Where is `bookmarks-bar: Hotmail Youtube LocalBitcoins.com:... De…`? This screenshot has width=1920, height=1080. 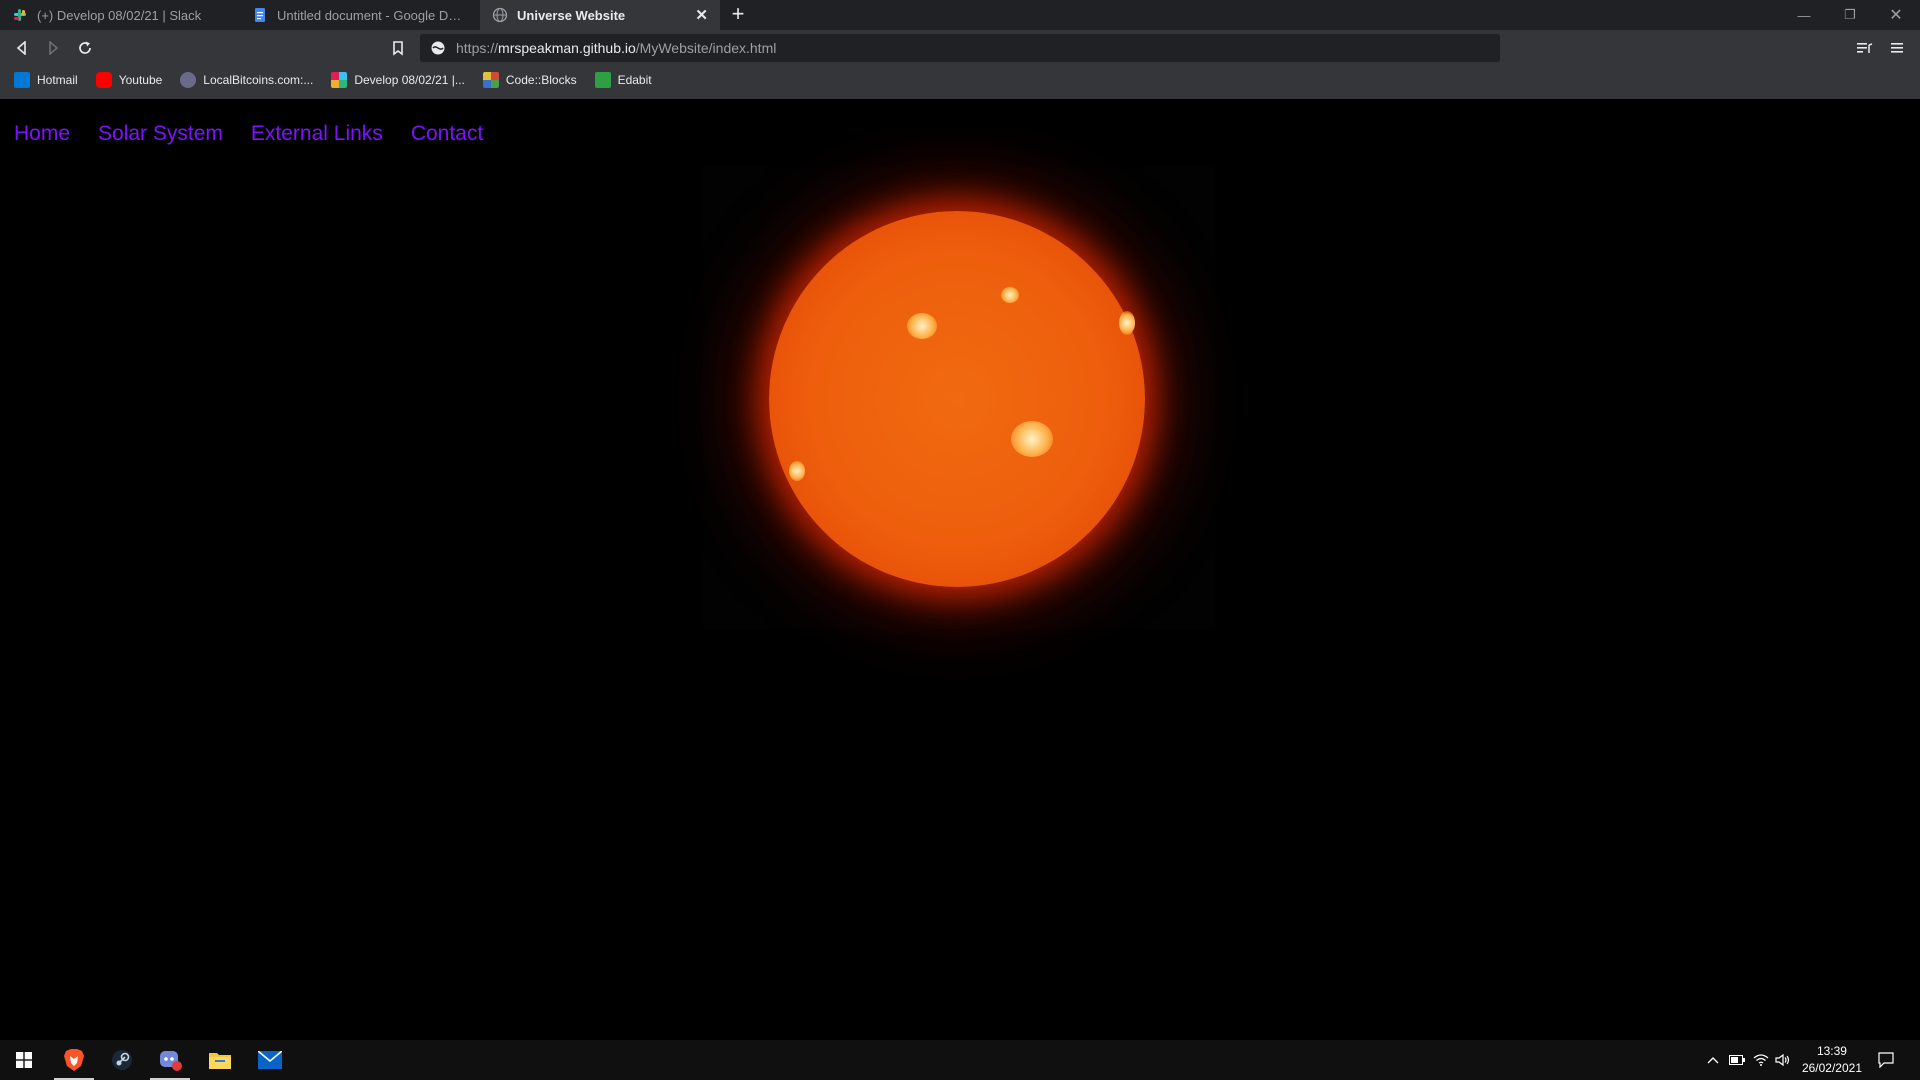
bookmarks-bar: Hotmail Youtube LocalBitcoins.com:... De… is located at coordinates (960, 80).